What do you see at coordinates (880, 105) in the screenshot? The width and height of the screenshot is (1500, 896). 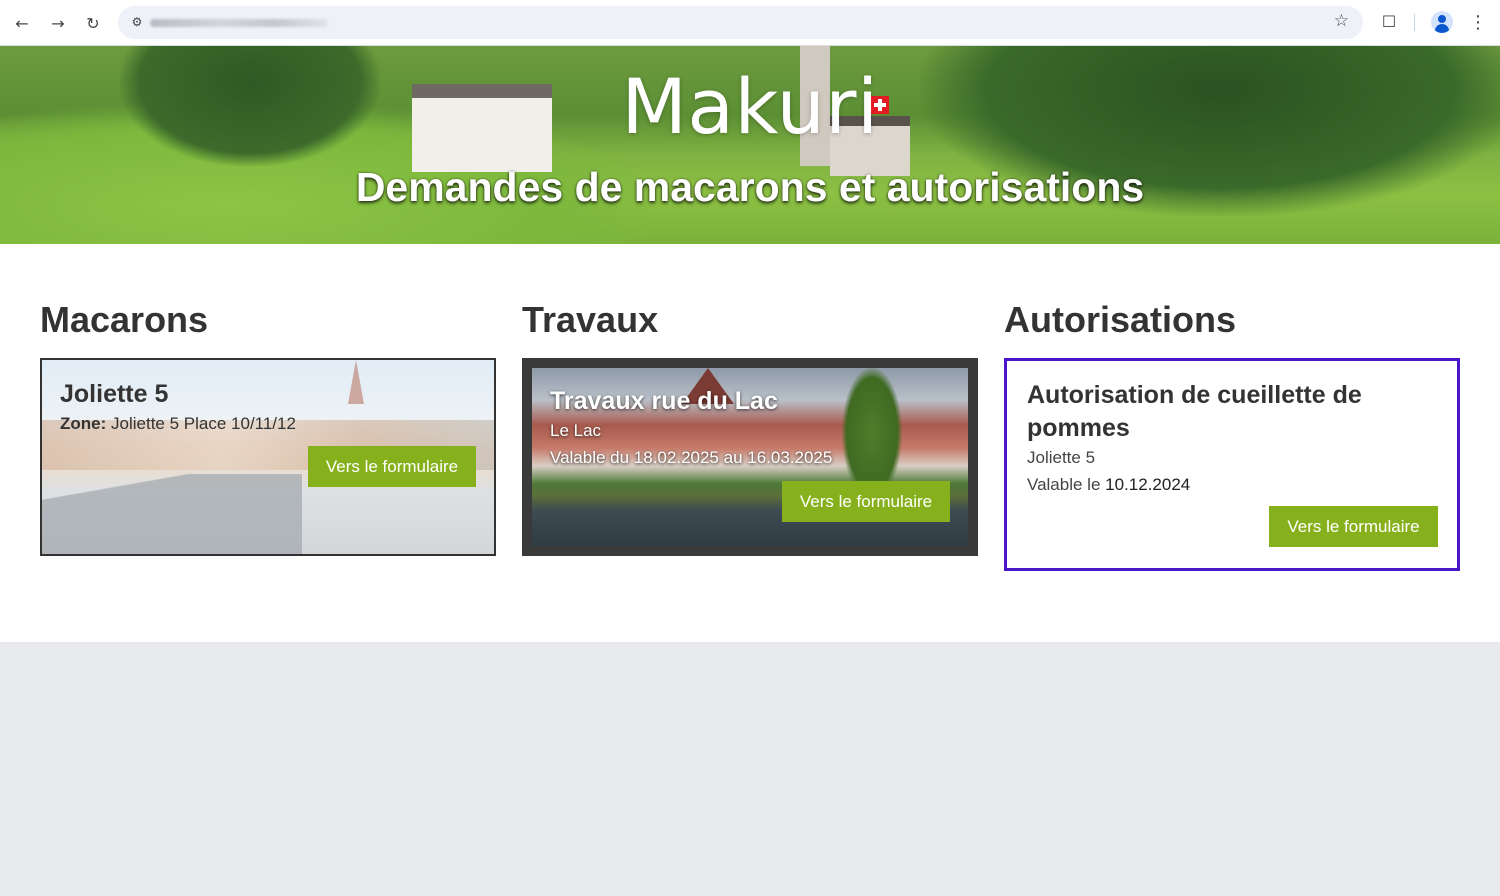 I see `swiss-flag-icon` at bounding box center [880, 105].